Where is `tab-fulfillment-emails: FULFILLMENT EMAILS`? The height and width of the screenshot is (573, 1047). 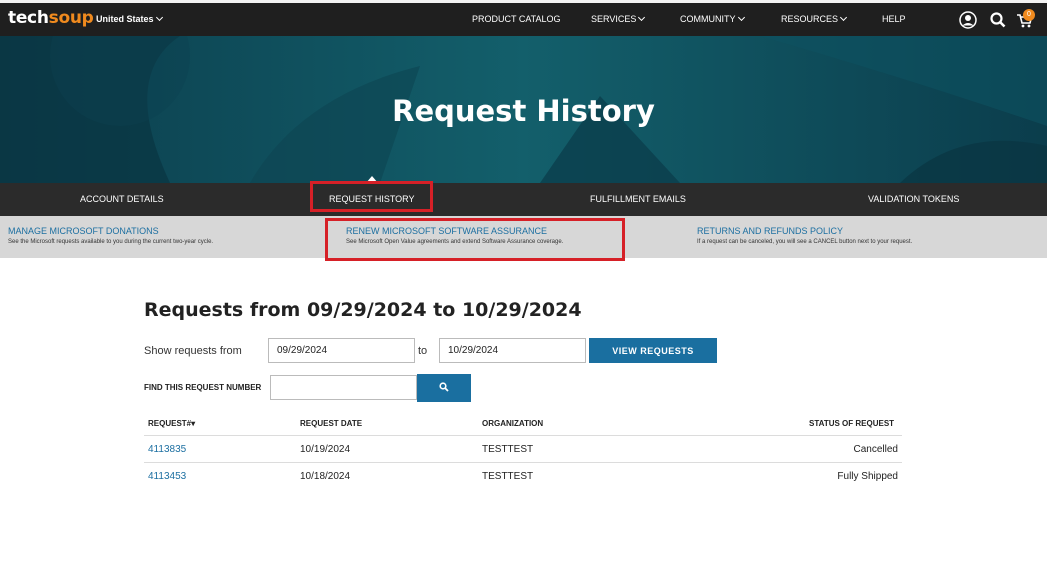 tab-fulfillment-emails: FULFILLMENT EMAILS is located at coordinates (638, 199).